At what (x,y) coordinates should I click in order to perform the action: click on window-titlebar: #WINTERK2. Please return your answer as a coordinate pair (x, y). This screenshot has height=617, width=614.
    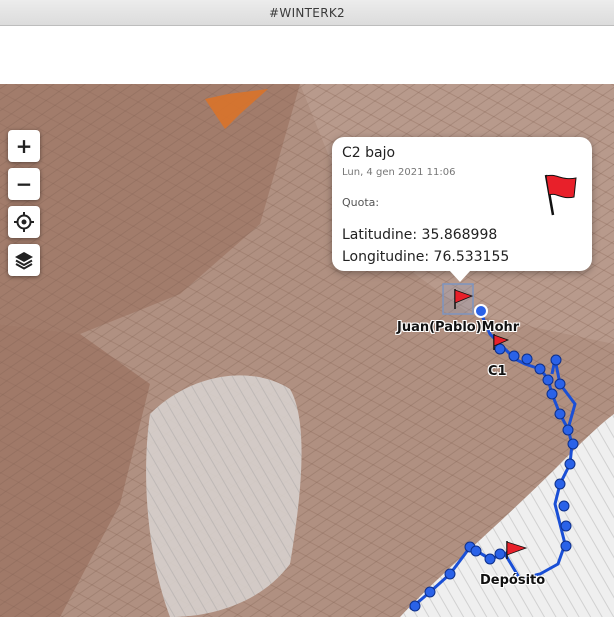
    Looking at the image, I should click on (307, 13).